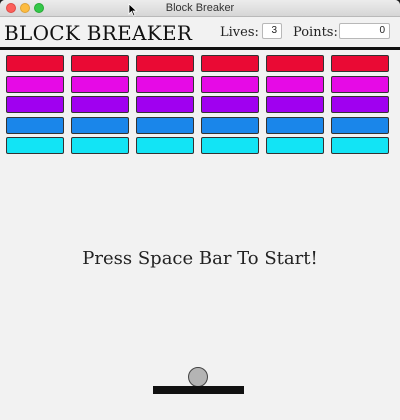  Describe the element at coordinates (198, 390) in the screenshot. I see `paddle` at that location.